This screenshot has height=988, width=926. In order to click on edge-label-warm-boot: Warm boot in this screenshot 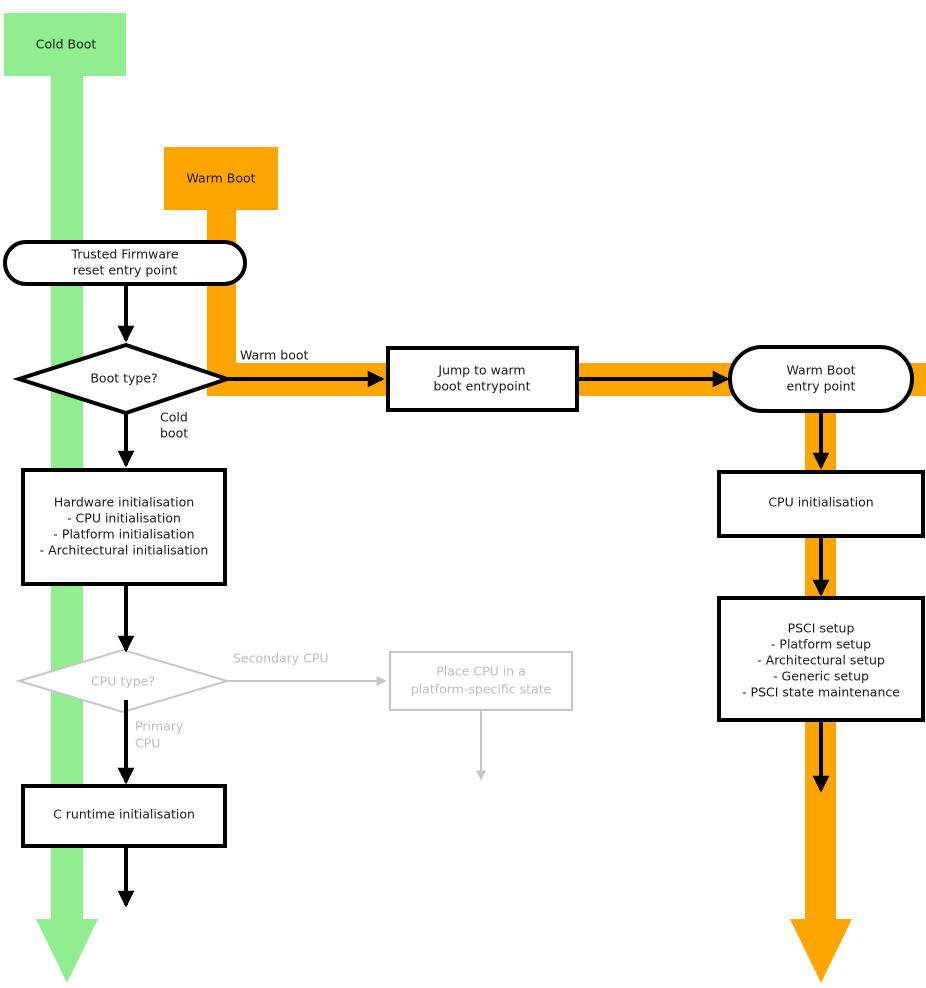, I will do `click(274, 355)`.